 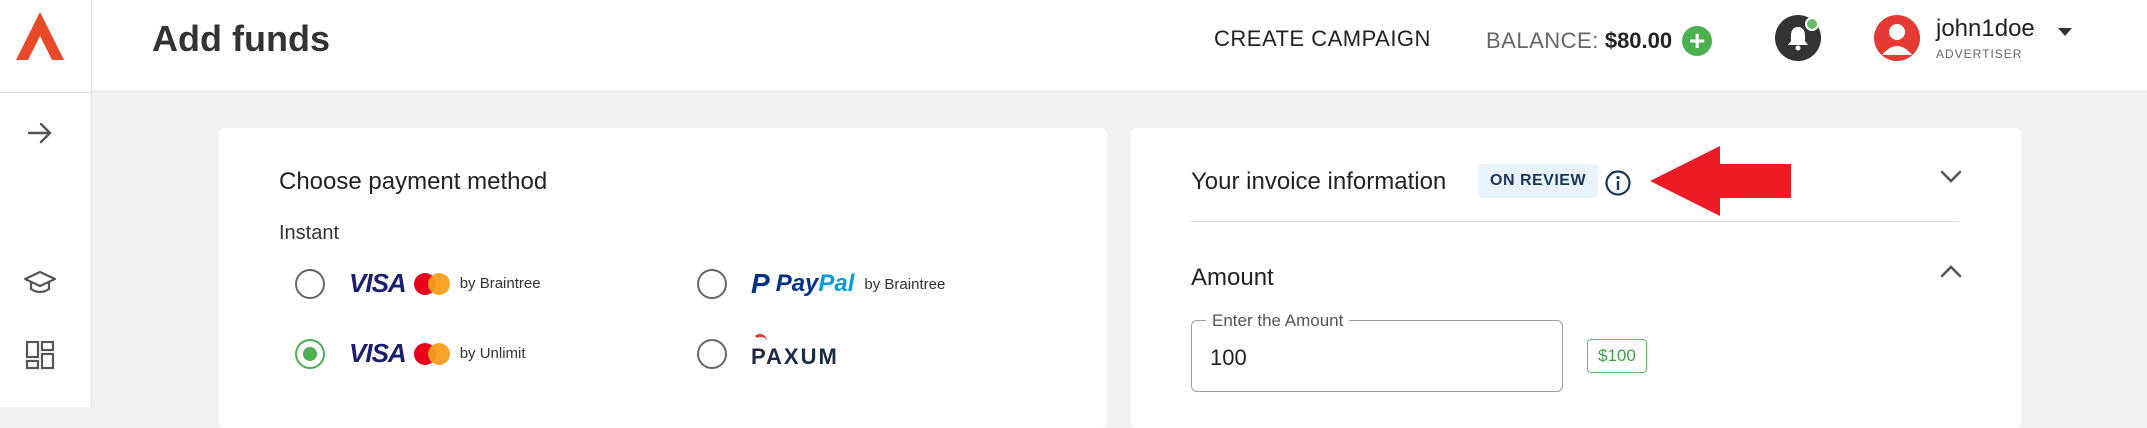 I want to click on arrow-right-icon, so click(x=40, y=135).